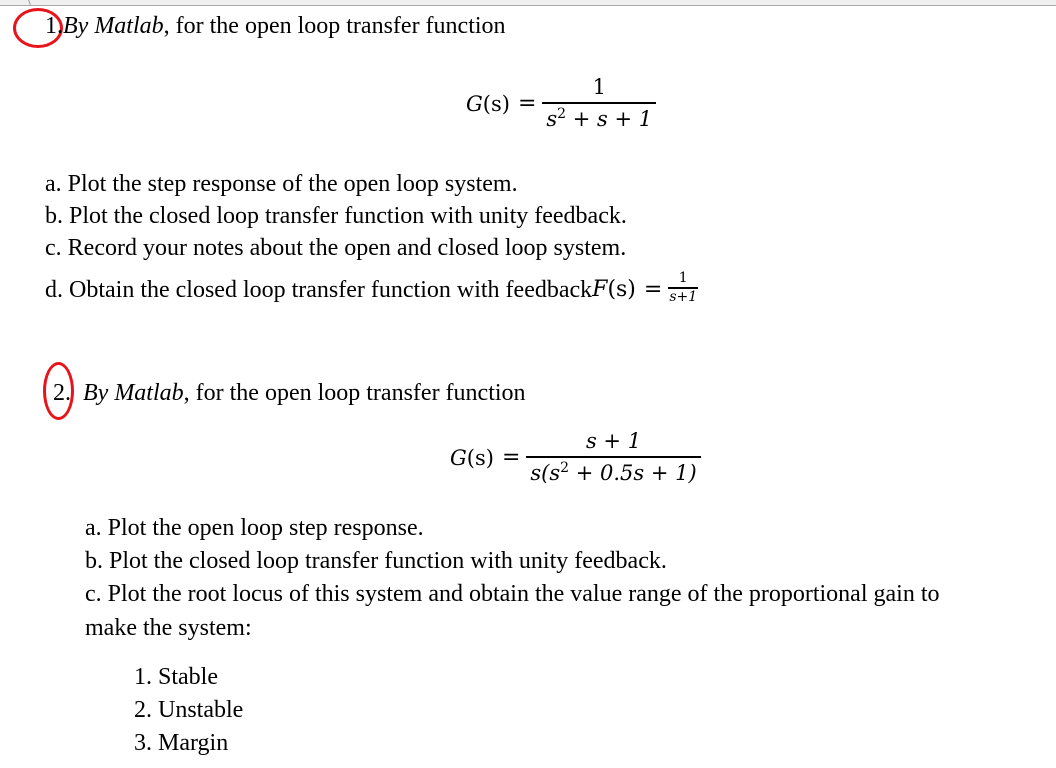 This screenshot has width=1056, height=768. I want to click on eq2-denominator: s(s2 + 0.5s + 1), so click(613, 472).